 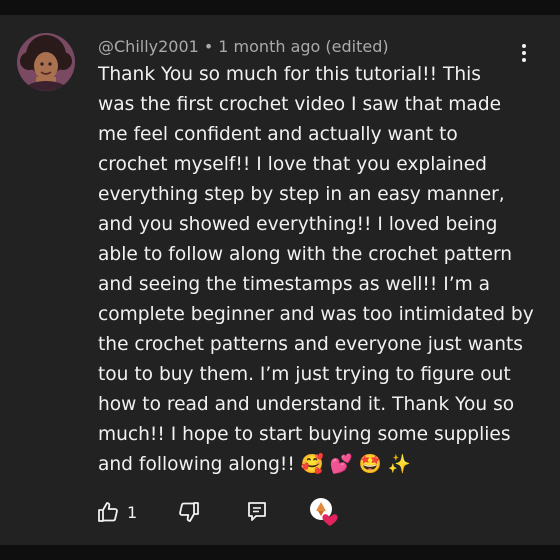 I want to click on dislike-button, so click(x=189, y=512).